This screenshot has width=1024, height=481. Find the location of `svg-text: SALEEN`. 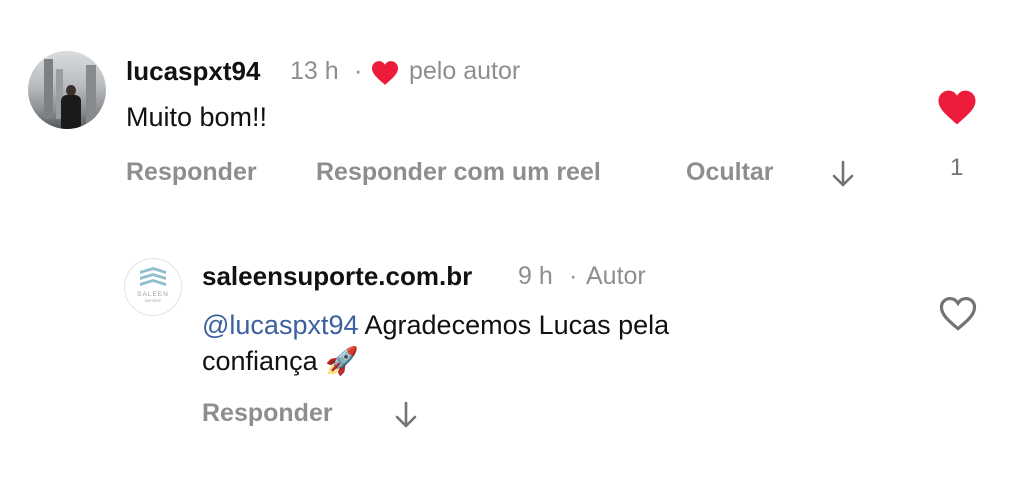

svg-text: SALEEN is located at coordinates (153, 294).